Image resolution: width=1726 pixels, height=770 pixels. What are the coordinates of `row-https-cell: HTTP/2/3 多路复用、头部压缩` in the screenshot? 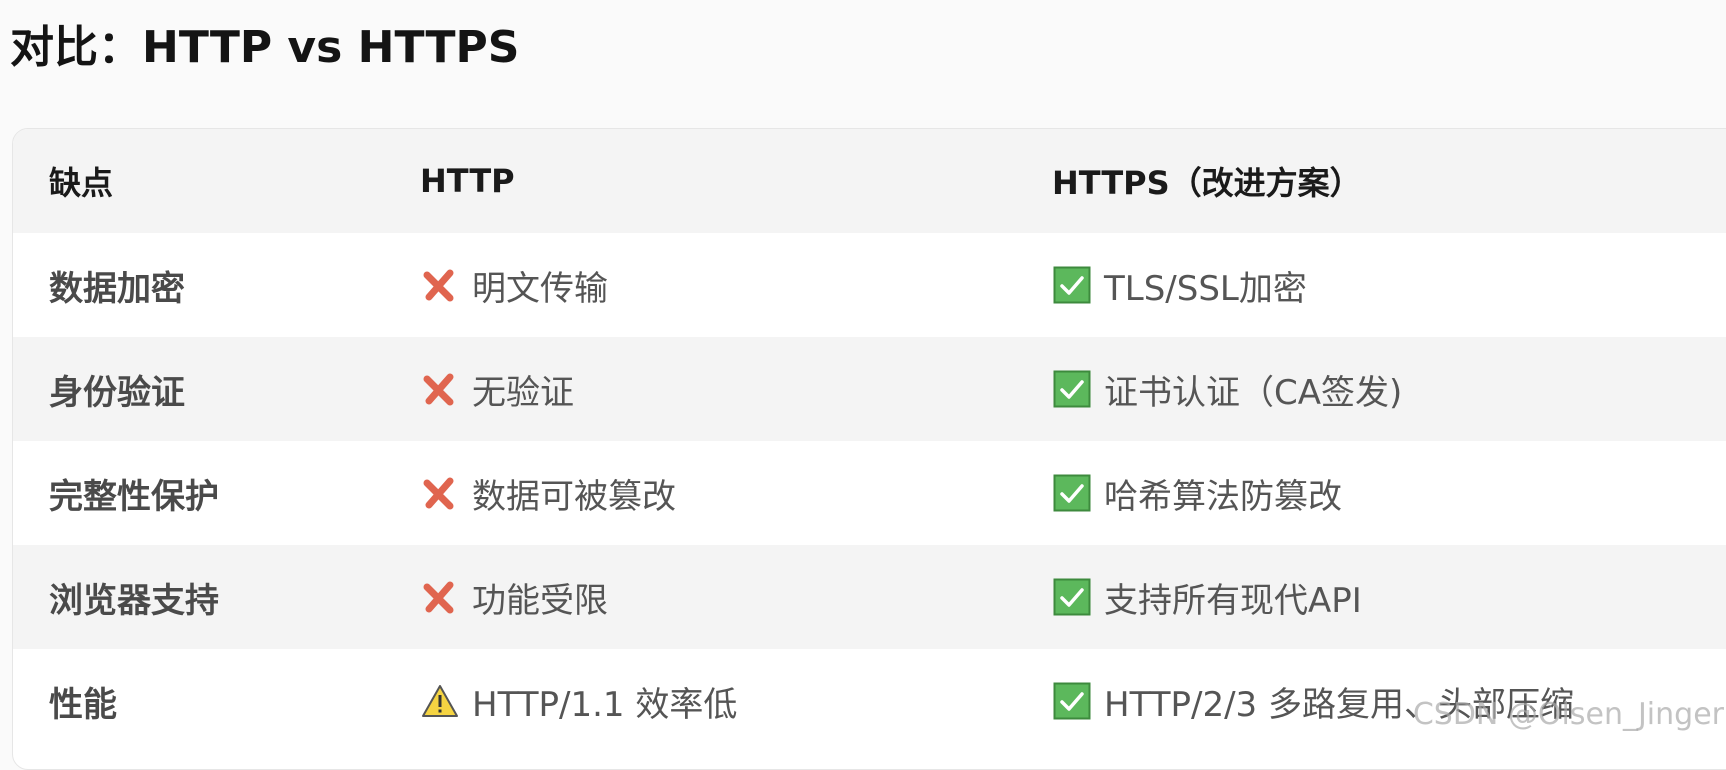 It's located at (1389, 701).